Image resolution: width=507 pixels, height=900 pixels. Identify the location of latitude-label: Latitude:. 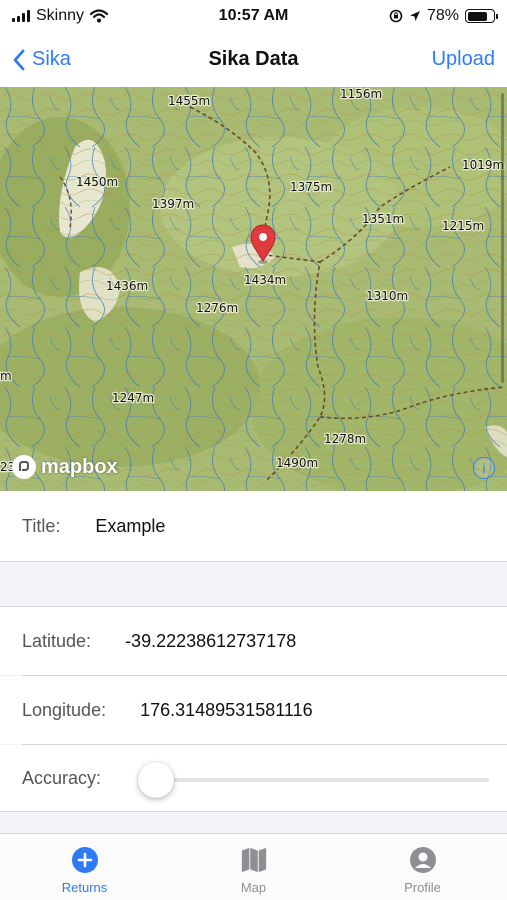
(57, 640).